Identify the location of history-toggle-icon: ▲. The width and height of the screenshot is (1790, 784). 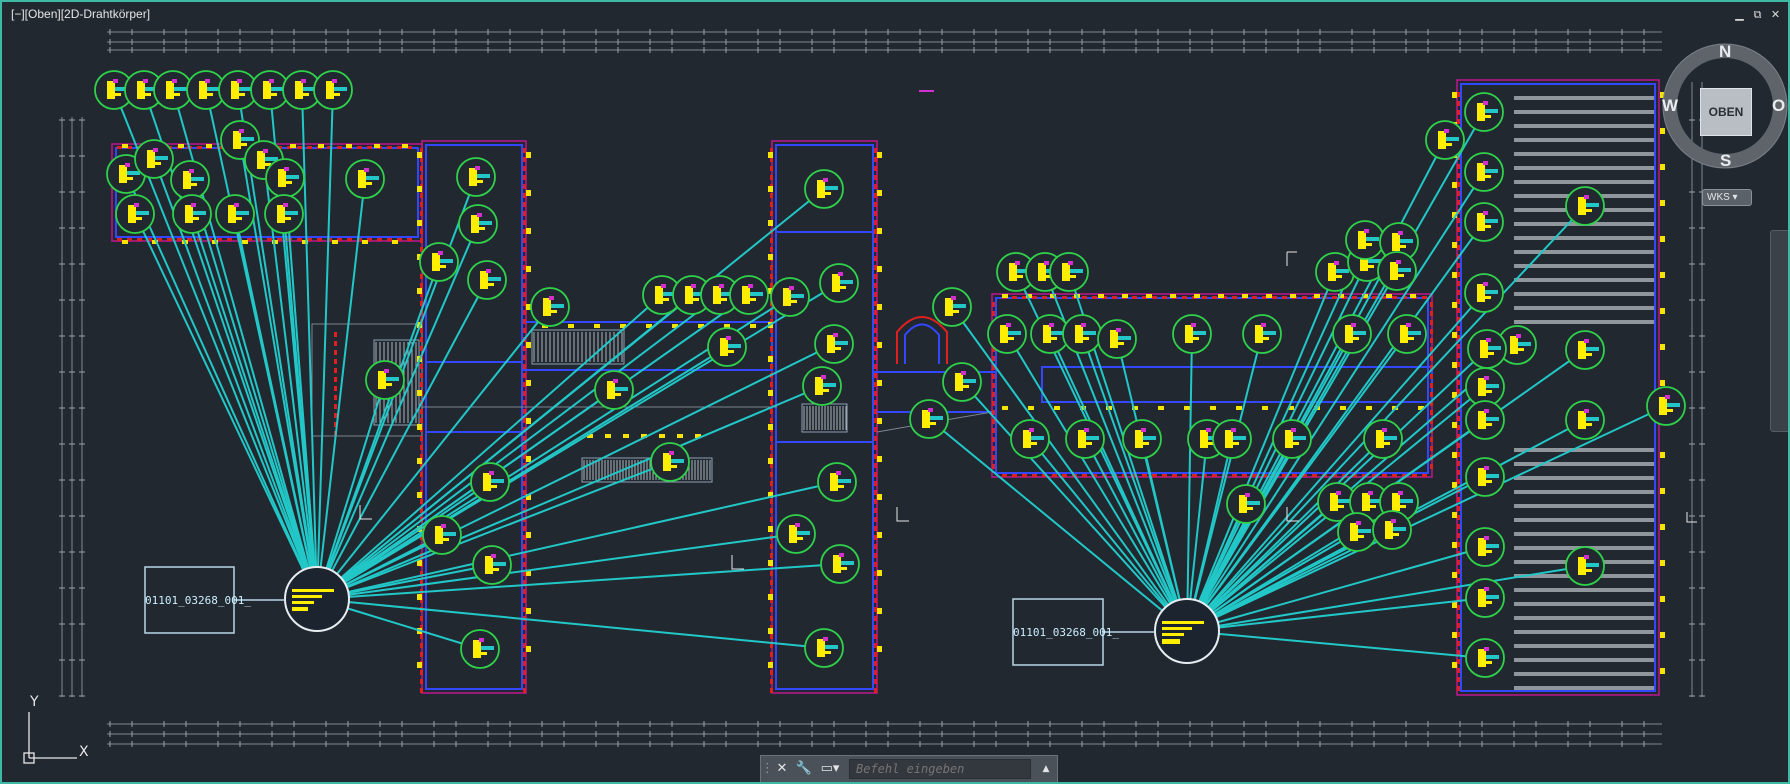
(1046, 769).